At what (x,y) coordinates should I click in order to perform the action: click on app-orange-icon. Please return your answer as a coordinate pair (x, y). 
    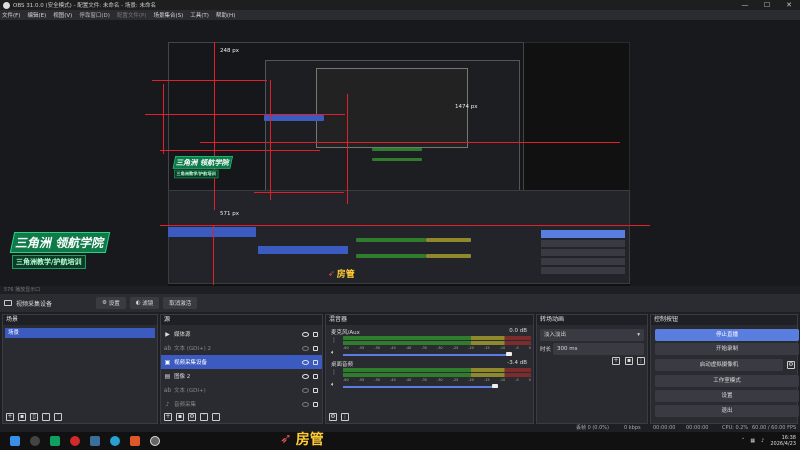
    Looking at the image, I should click on (135, 441).